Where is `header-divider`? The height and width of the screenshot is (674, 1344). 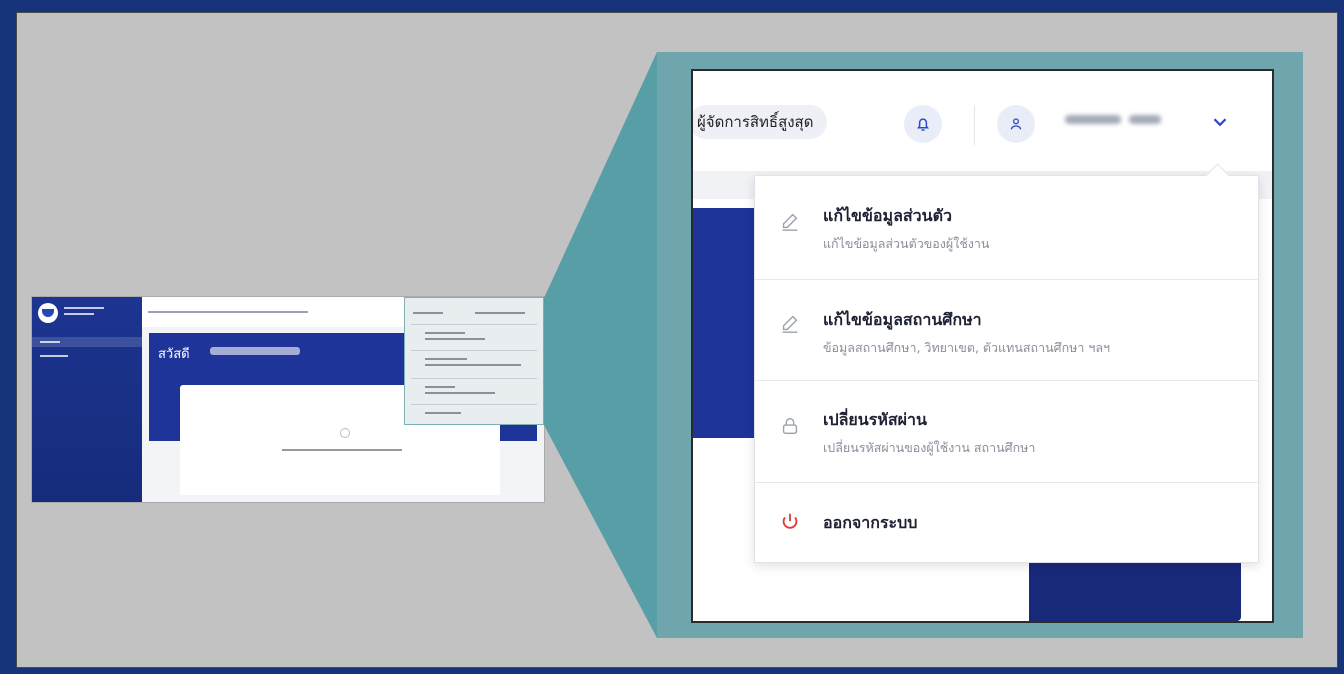 header-divider is located at coordinates (974, 125).